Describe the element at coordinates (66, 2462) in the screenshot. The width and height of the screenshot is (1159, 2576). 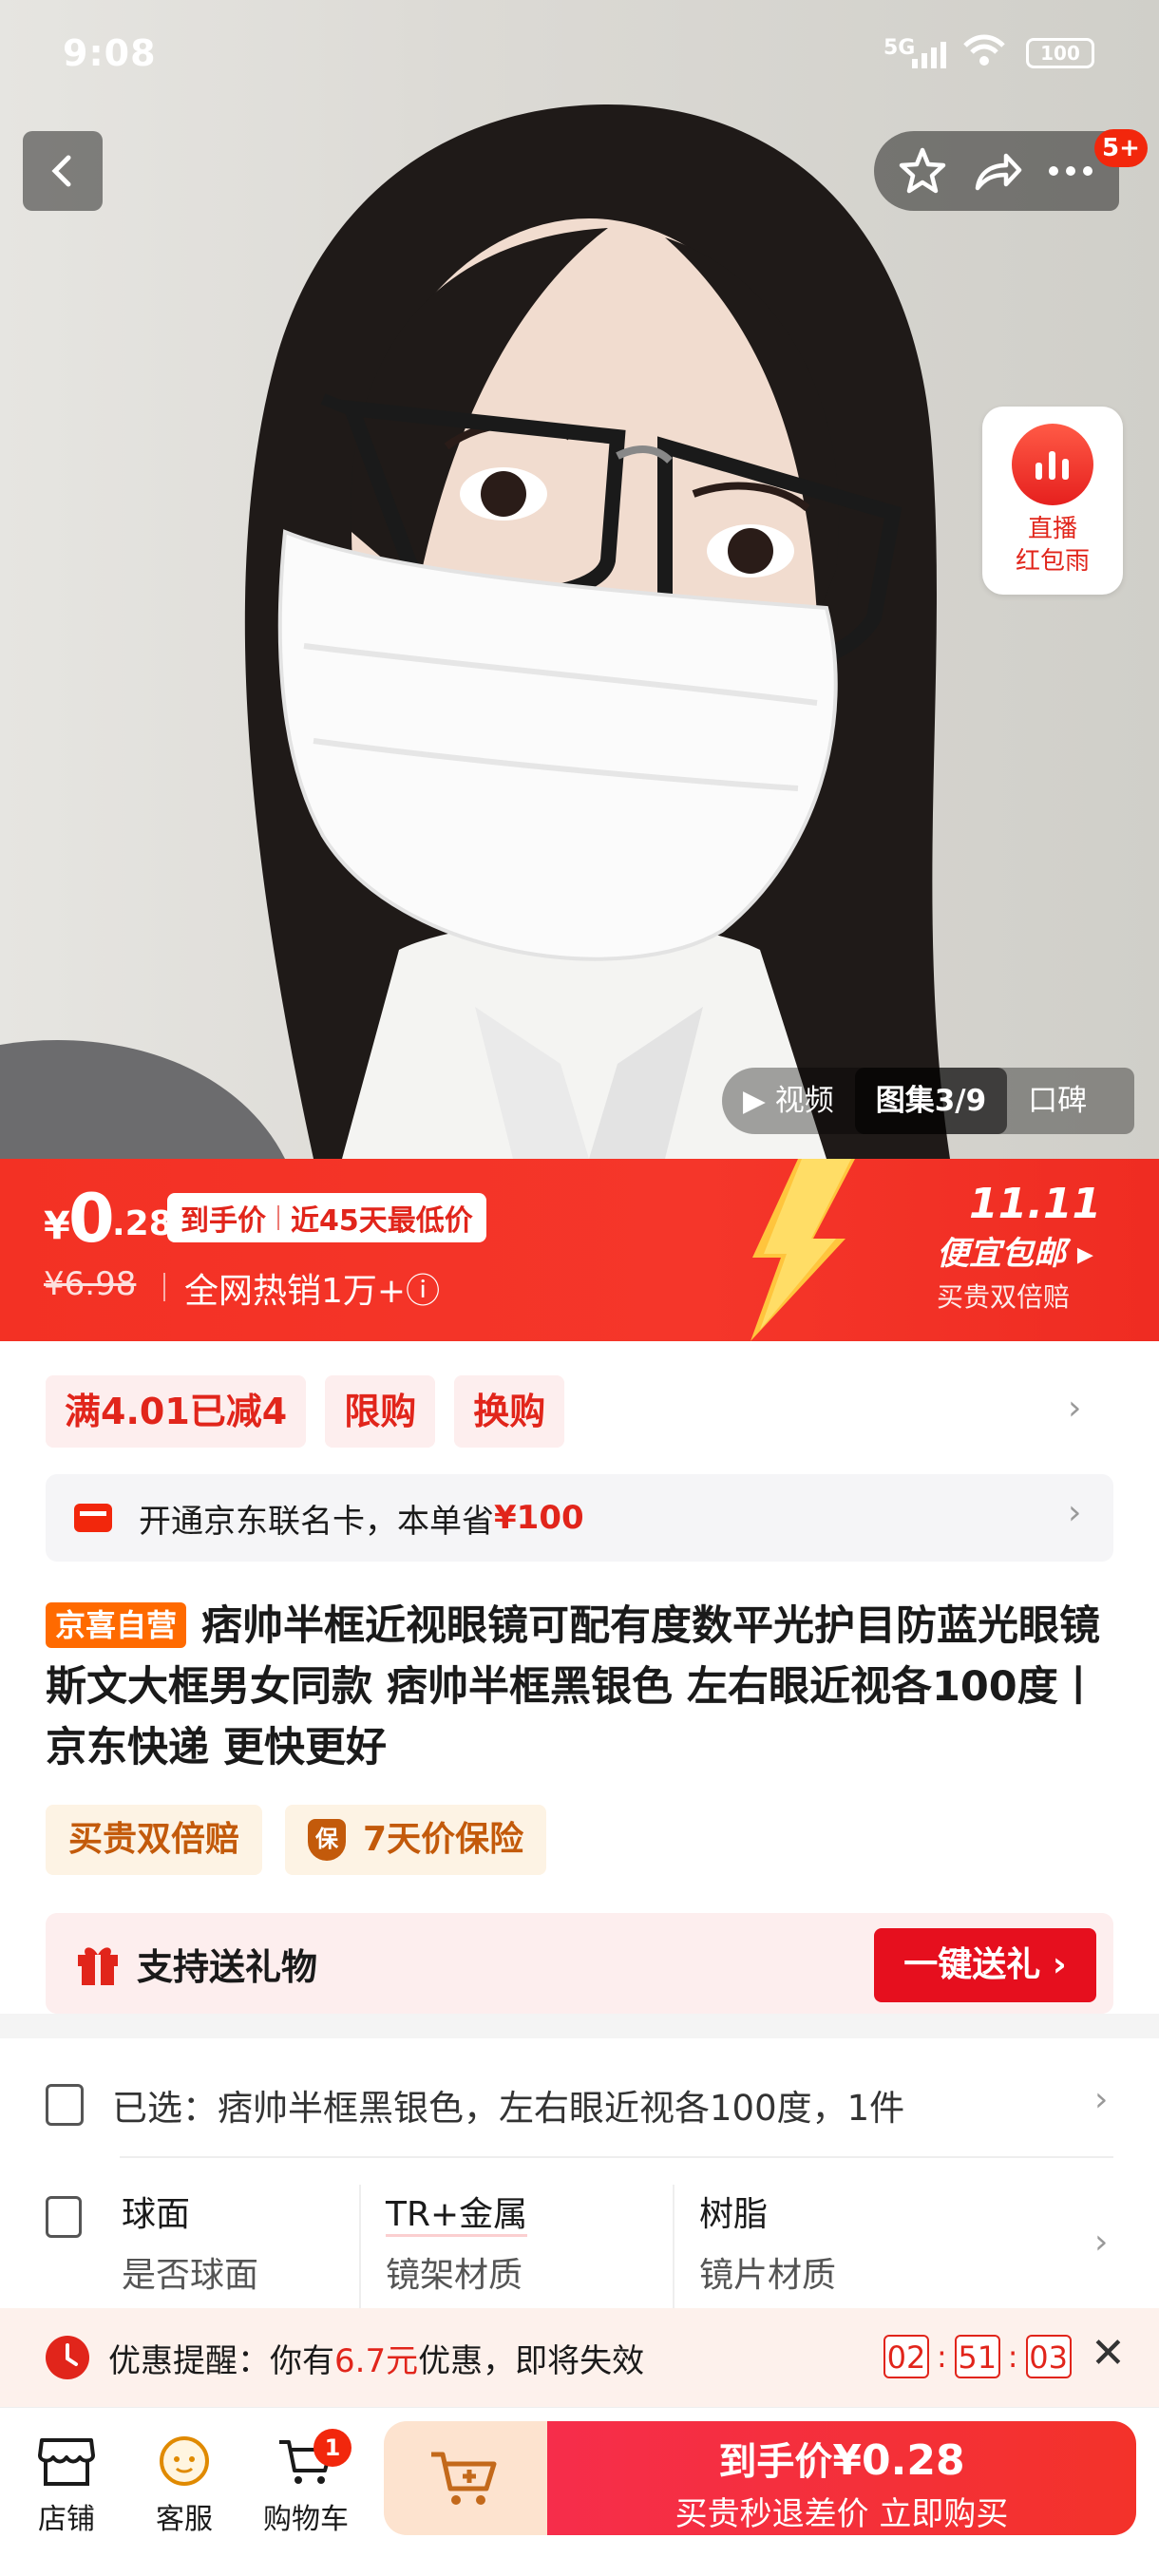
I see `store-icon` at that location.